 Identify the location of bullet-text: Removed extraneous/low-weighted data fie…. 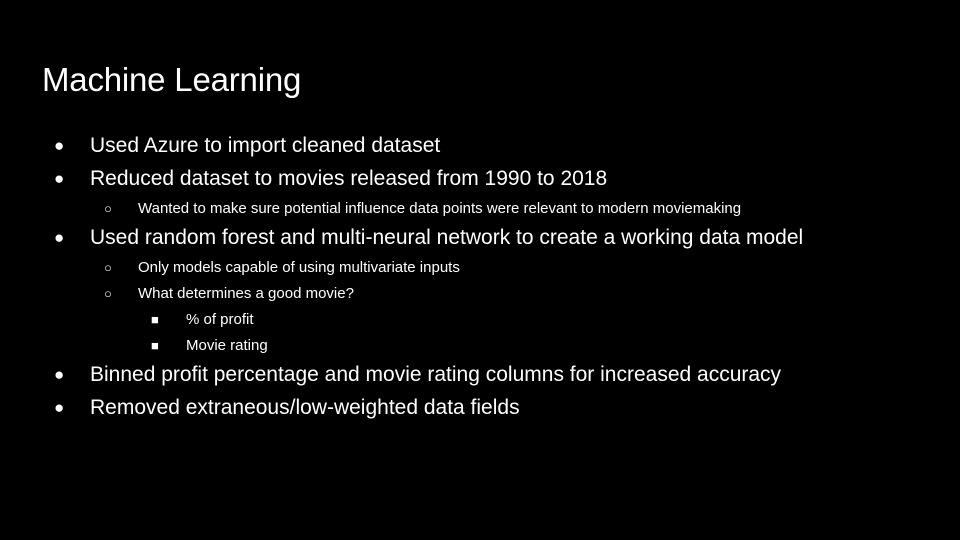
(305, 407).